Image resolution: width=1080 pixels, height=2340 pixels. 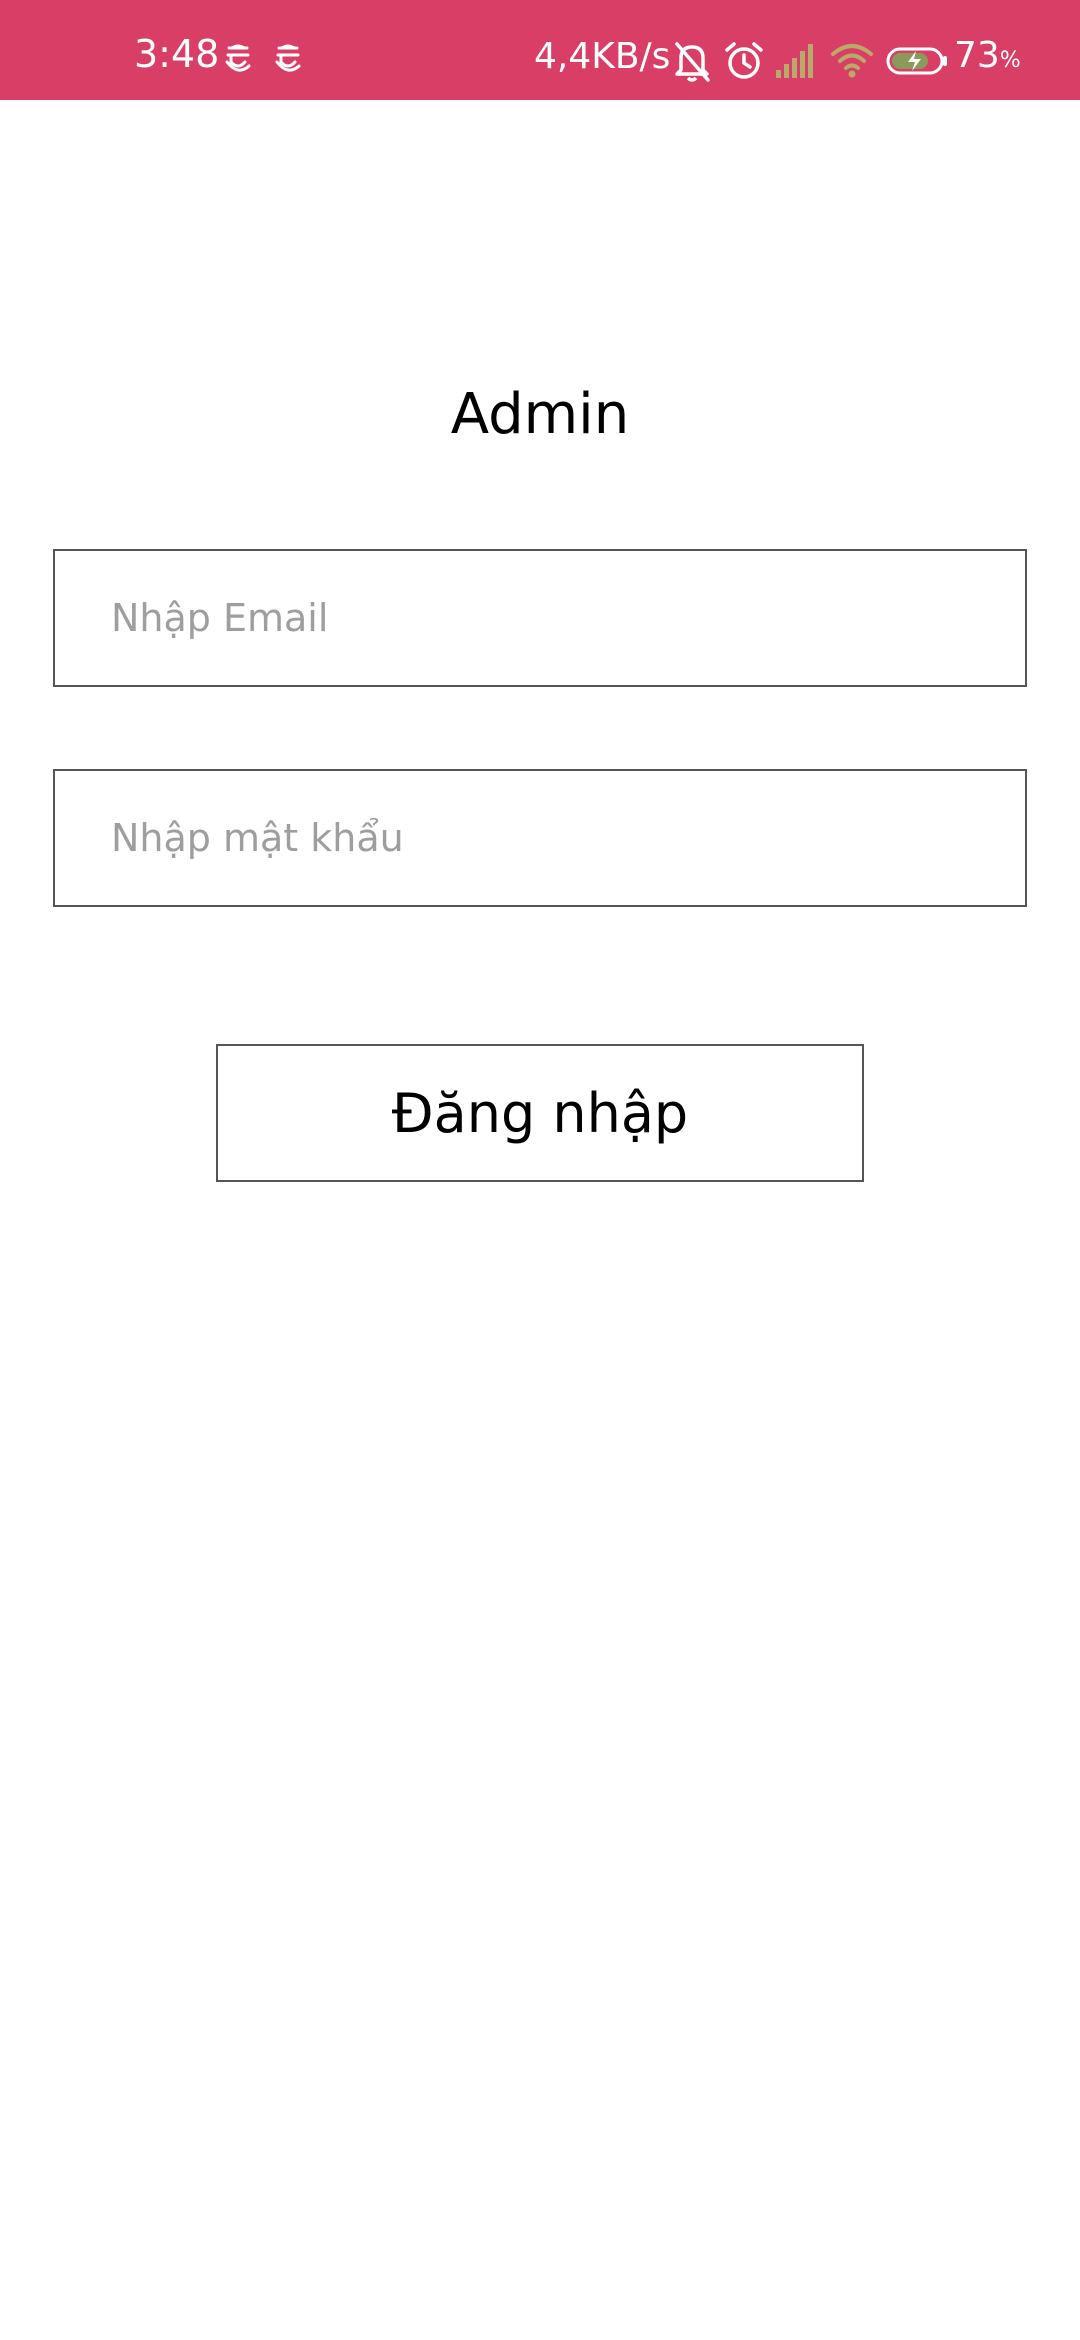 What do you see at coordinates (692, 63) in the screenshot?
I see `bell-muted-icon` at bounding box center [692, 63].